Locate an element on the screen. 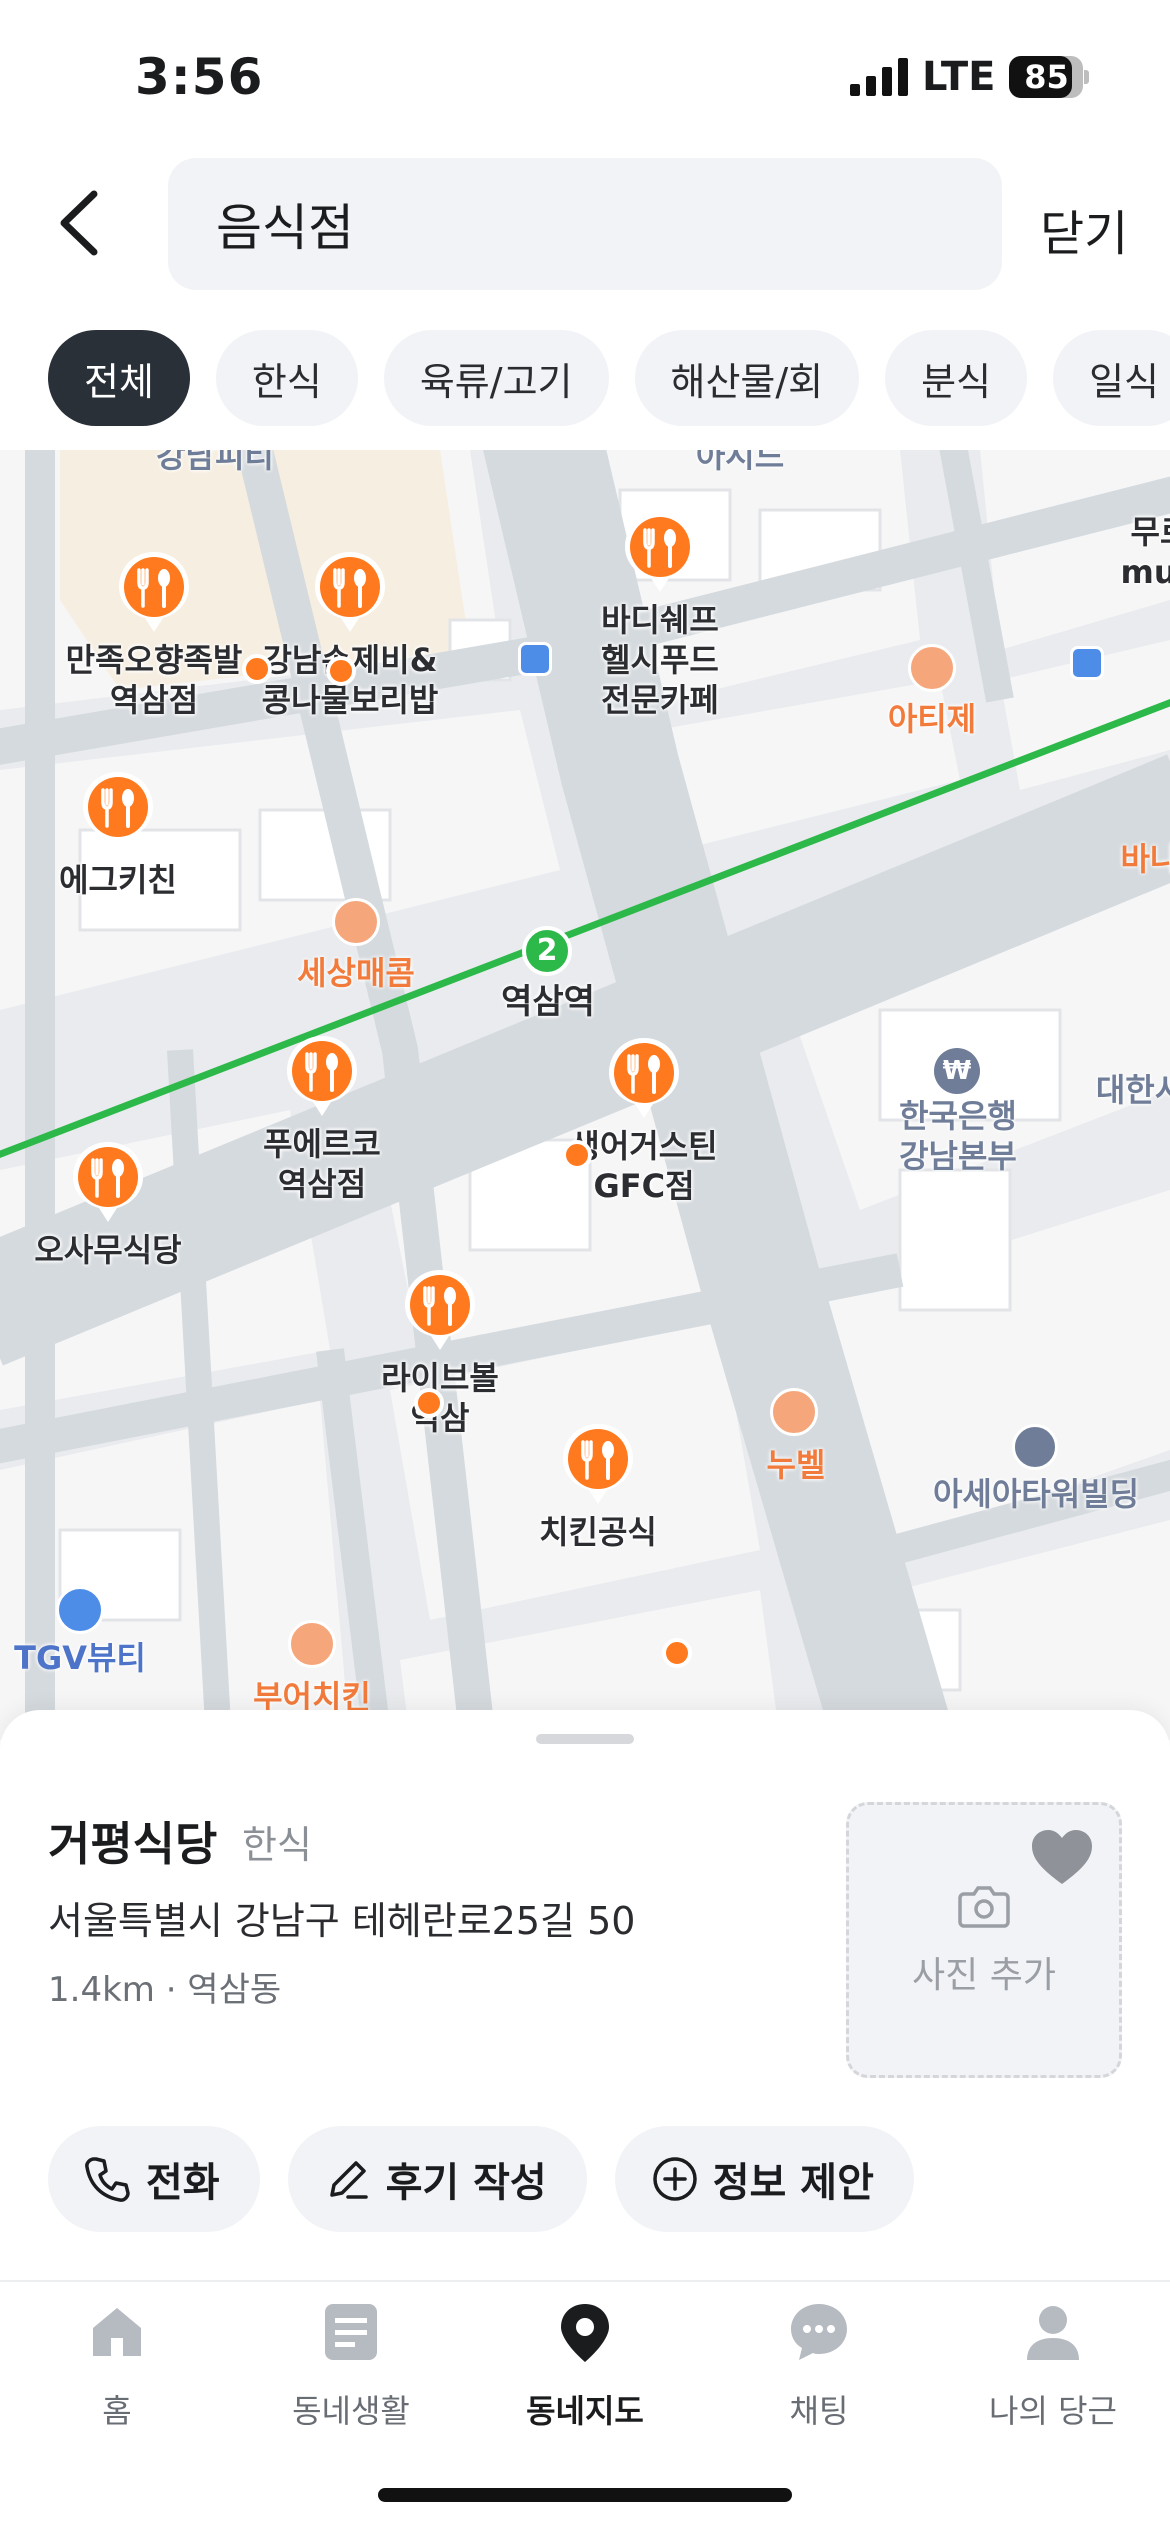  heart-icon is located at coordinates (1062, 1857).